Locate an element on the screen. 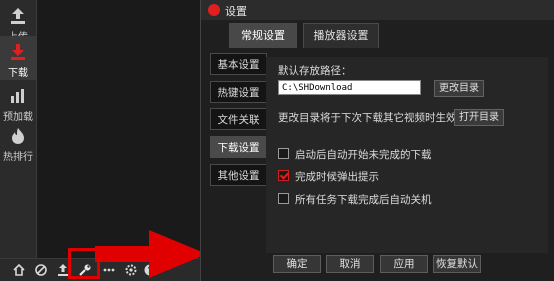 The width and height of the screenshot is (554, 281). sidebar-item-hot-ranking: 热排行 is located at coordinates (18, 142).